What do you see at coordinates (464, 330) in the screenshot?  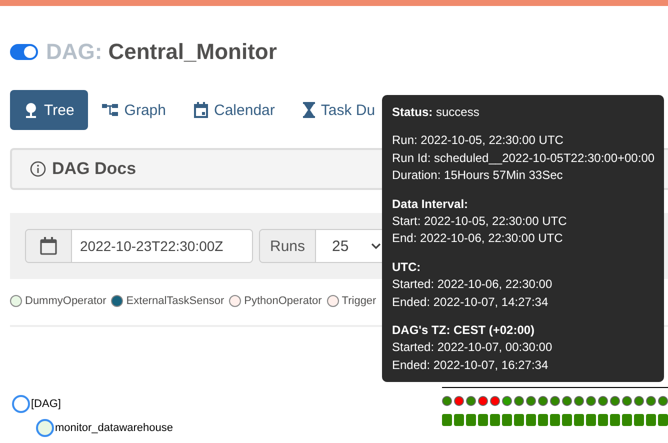 I see `tooltip-heading: DAG's TZ: CEST (+02:00)` at bounding box center [464, 330].